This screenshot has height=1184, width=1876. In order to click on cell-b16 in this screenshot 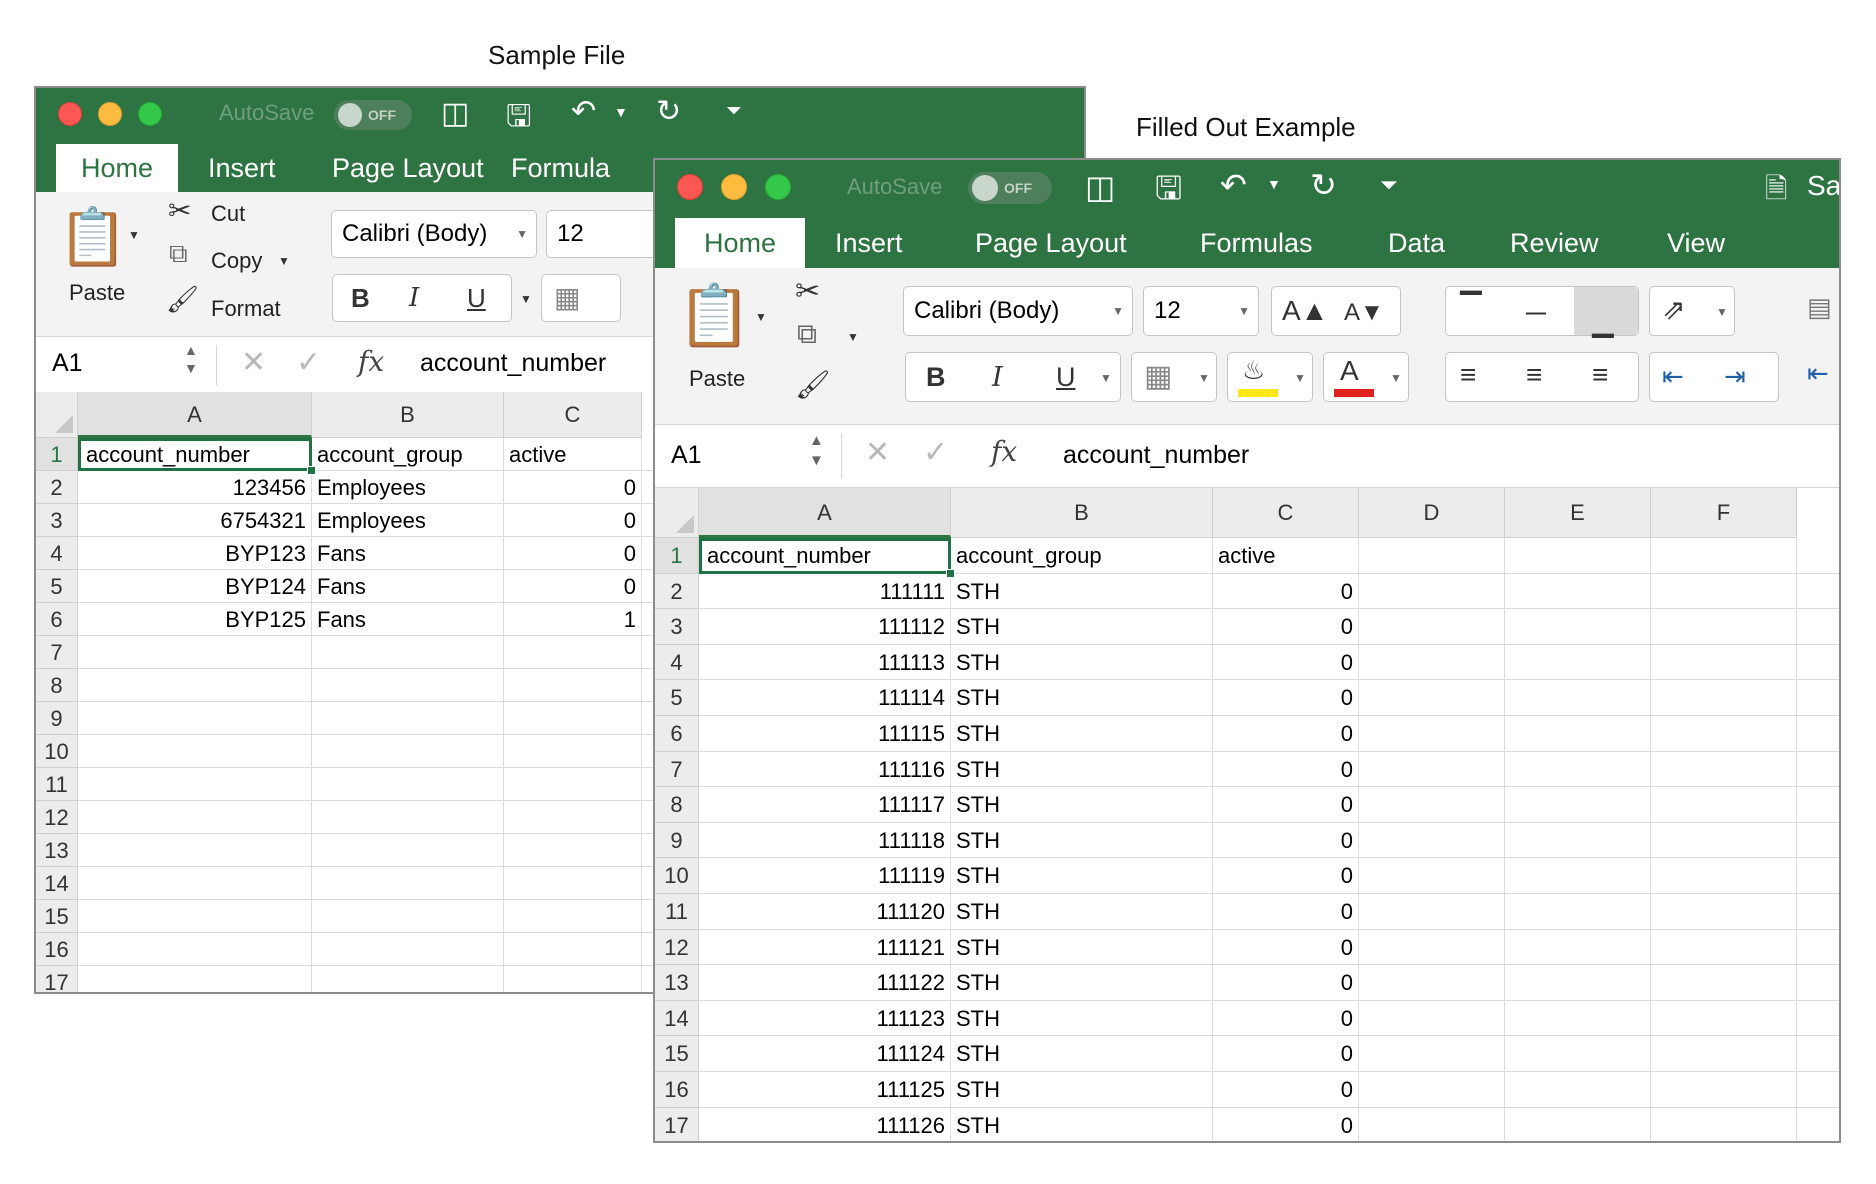, I will do `click(408, 949)`.